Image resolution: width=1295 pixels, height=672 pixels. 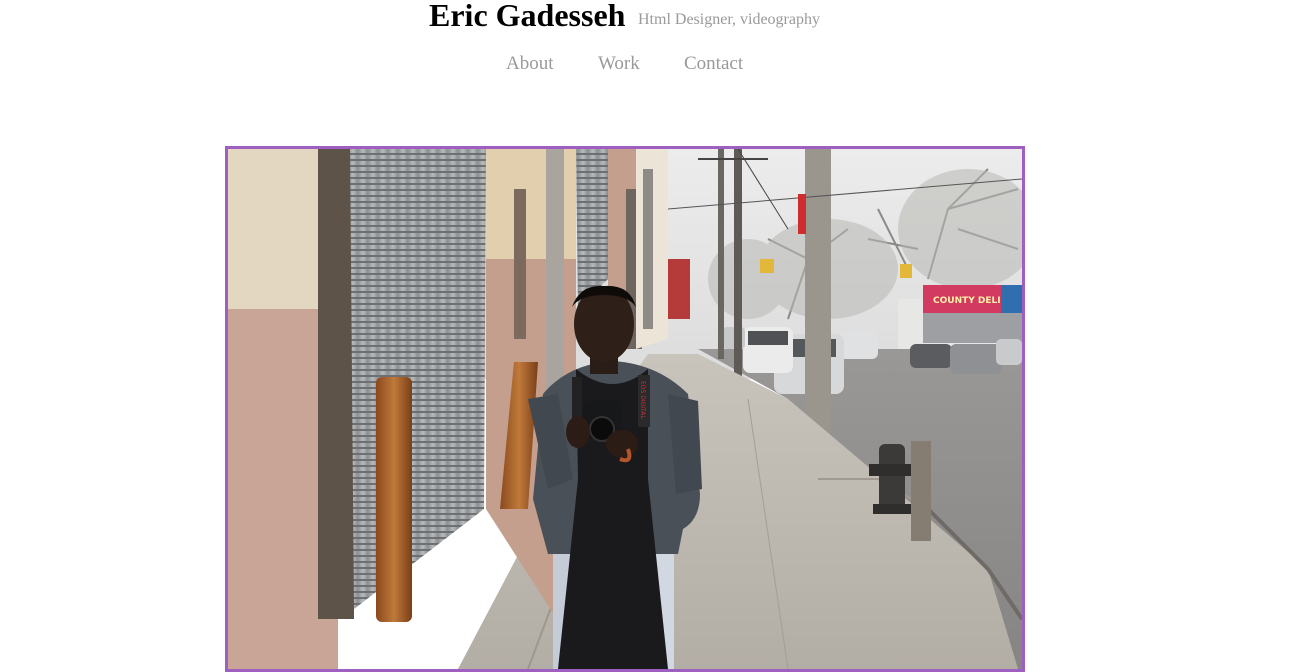 I want to click on site-header: Eric Gadesseh Html Designer, videography, so click(x=647, y=20).